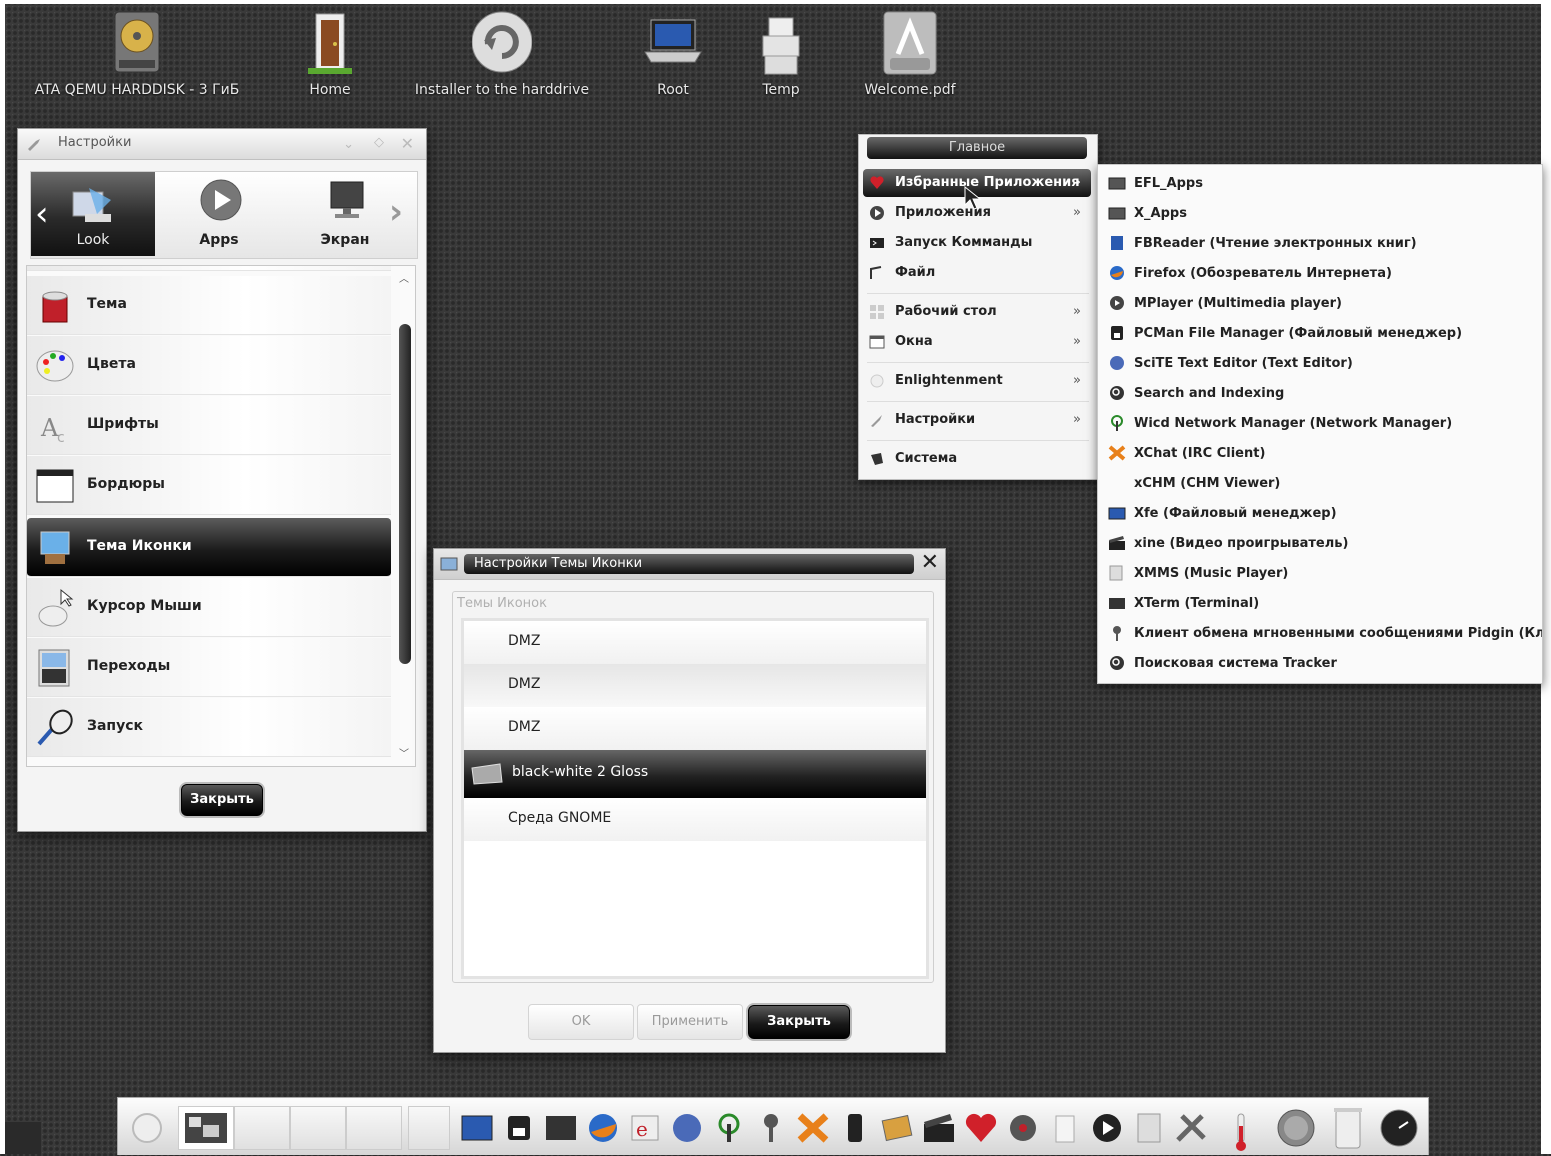  What do you see at coordinates (1320, 602) in the screenshot?
I see `submenu-item: XTerm (Terminal)` at bounding box center [1320, 602].